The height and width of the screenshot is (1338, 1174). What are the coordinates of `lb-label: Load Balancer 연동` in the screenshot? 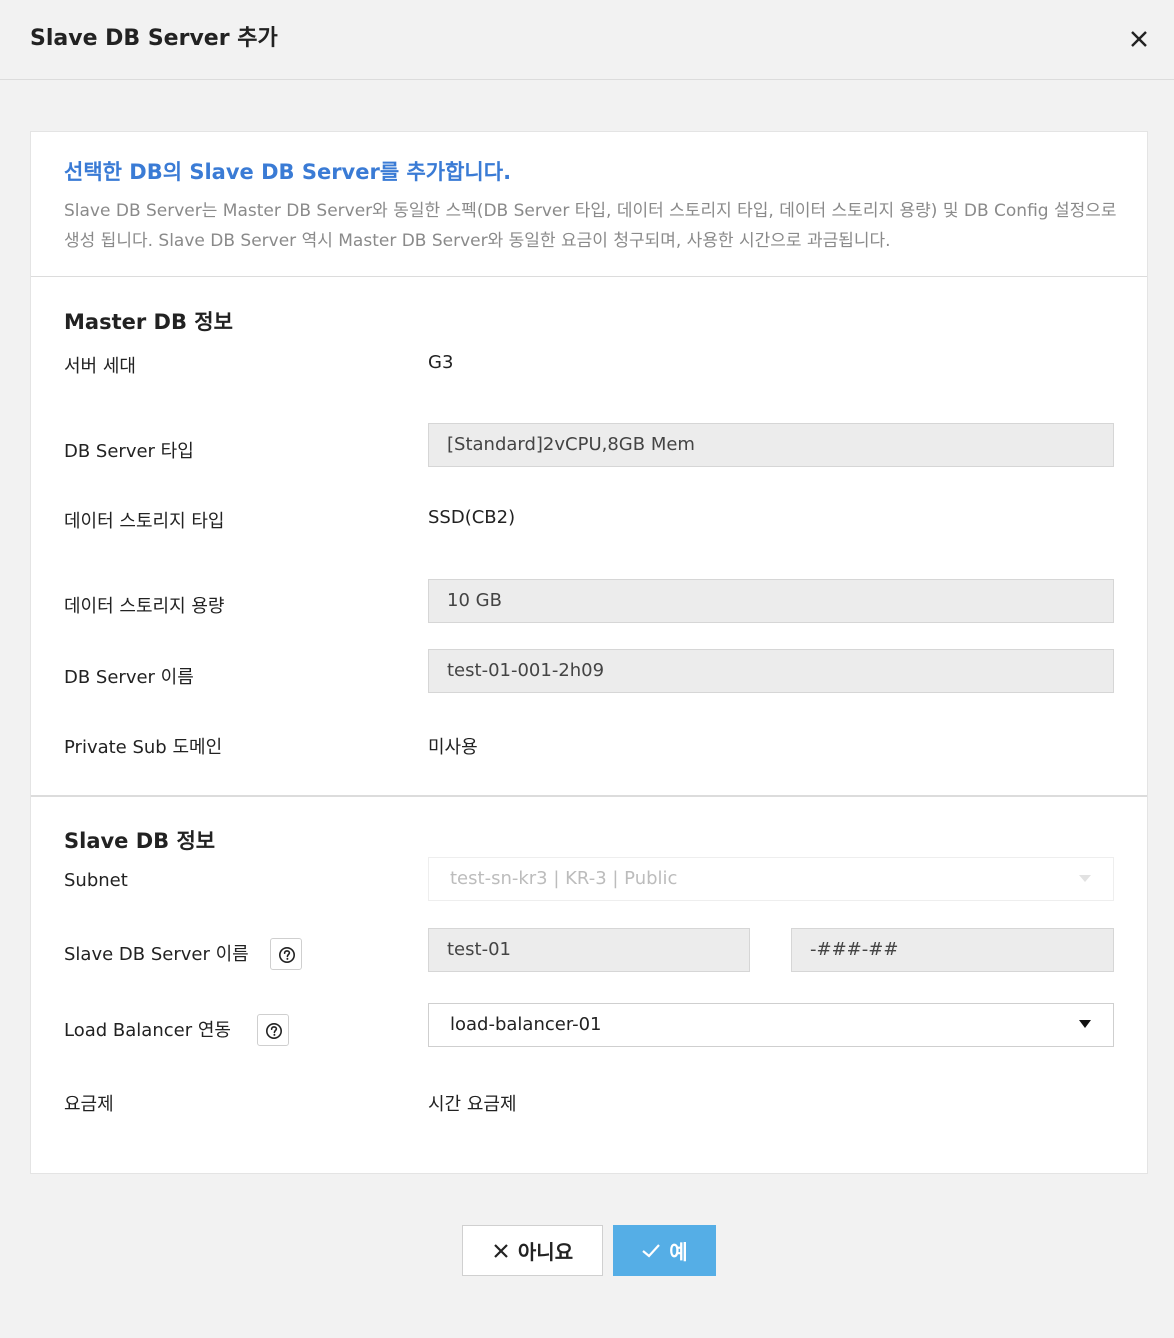 It's located at (147, 1030).